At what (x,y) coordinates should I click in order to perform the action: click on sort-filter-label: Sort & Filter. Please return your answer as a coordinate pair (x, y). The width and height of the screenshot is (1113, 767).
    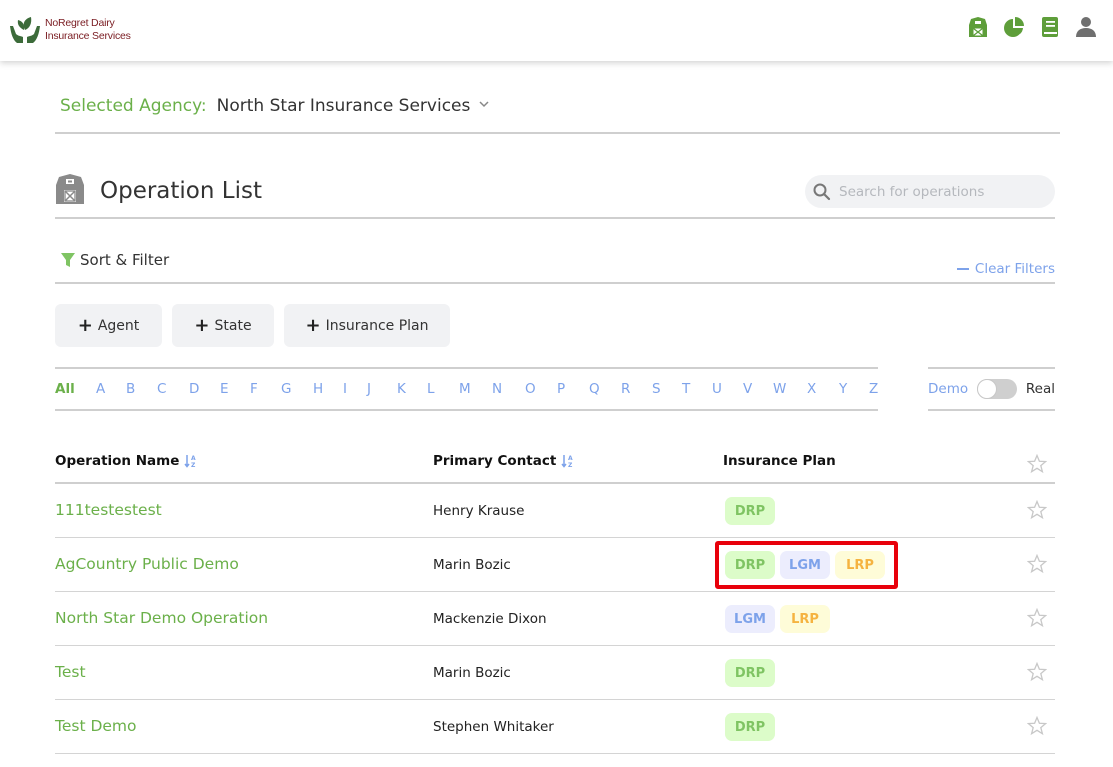
    Looking at the image, I should click on (114, 260).